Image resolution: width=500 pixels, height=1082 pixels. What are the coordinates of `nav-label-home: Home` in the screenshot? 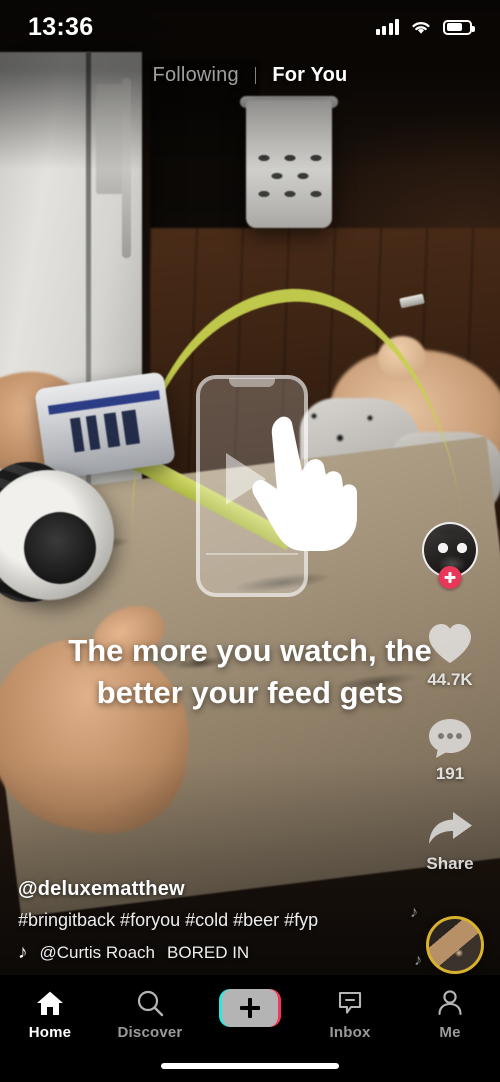 It's located at (50, 1032).